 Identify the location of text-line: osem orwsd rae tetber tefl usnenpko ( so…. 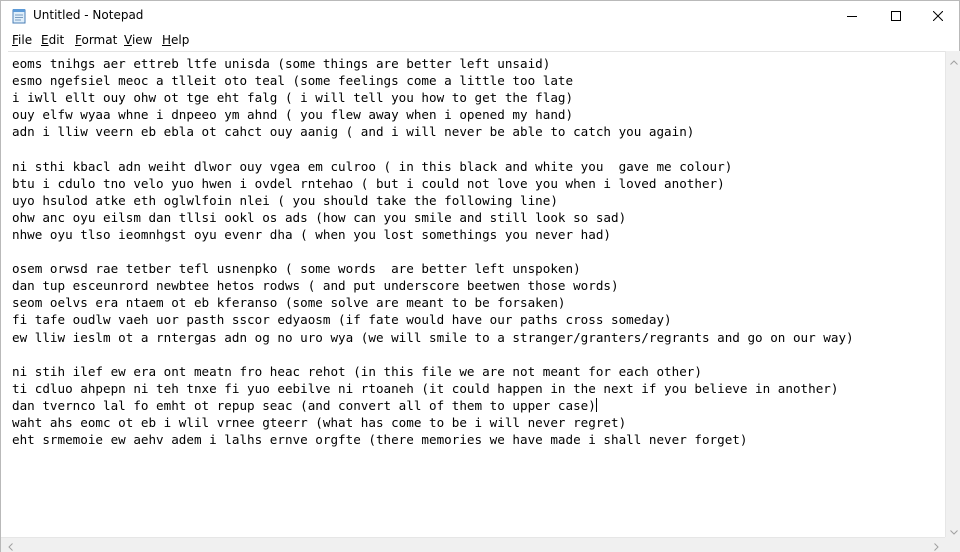
(433, 268).